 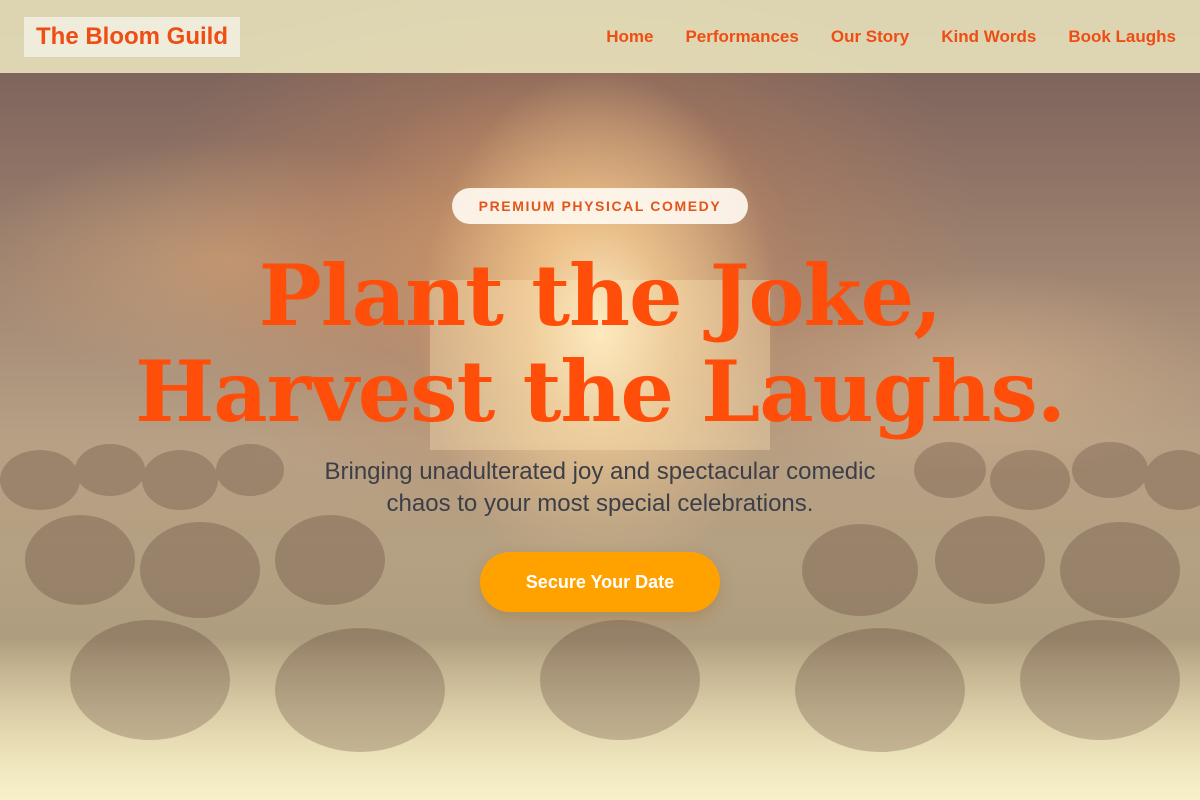 I want to click on secure-date-button: Secure Your Date, so click(x=600, y=582).